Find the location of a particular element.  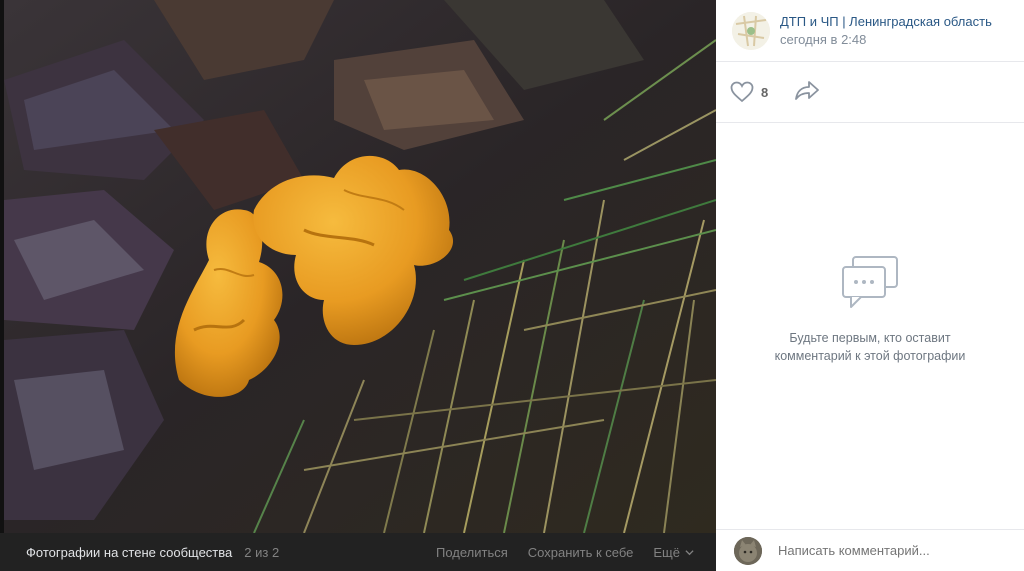

post-actions: 8 is located at coordinates (870, 92).